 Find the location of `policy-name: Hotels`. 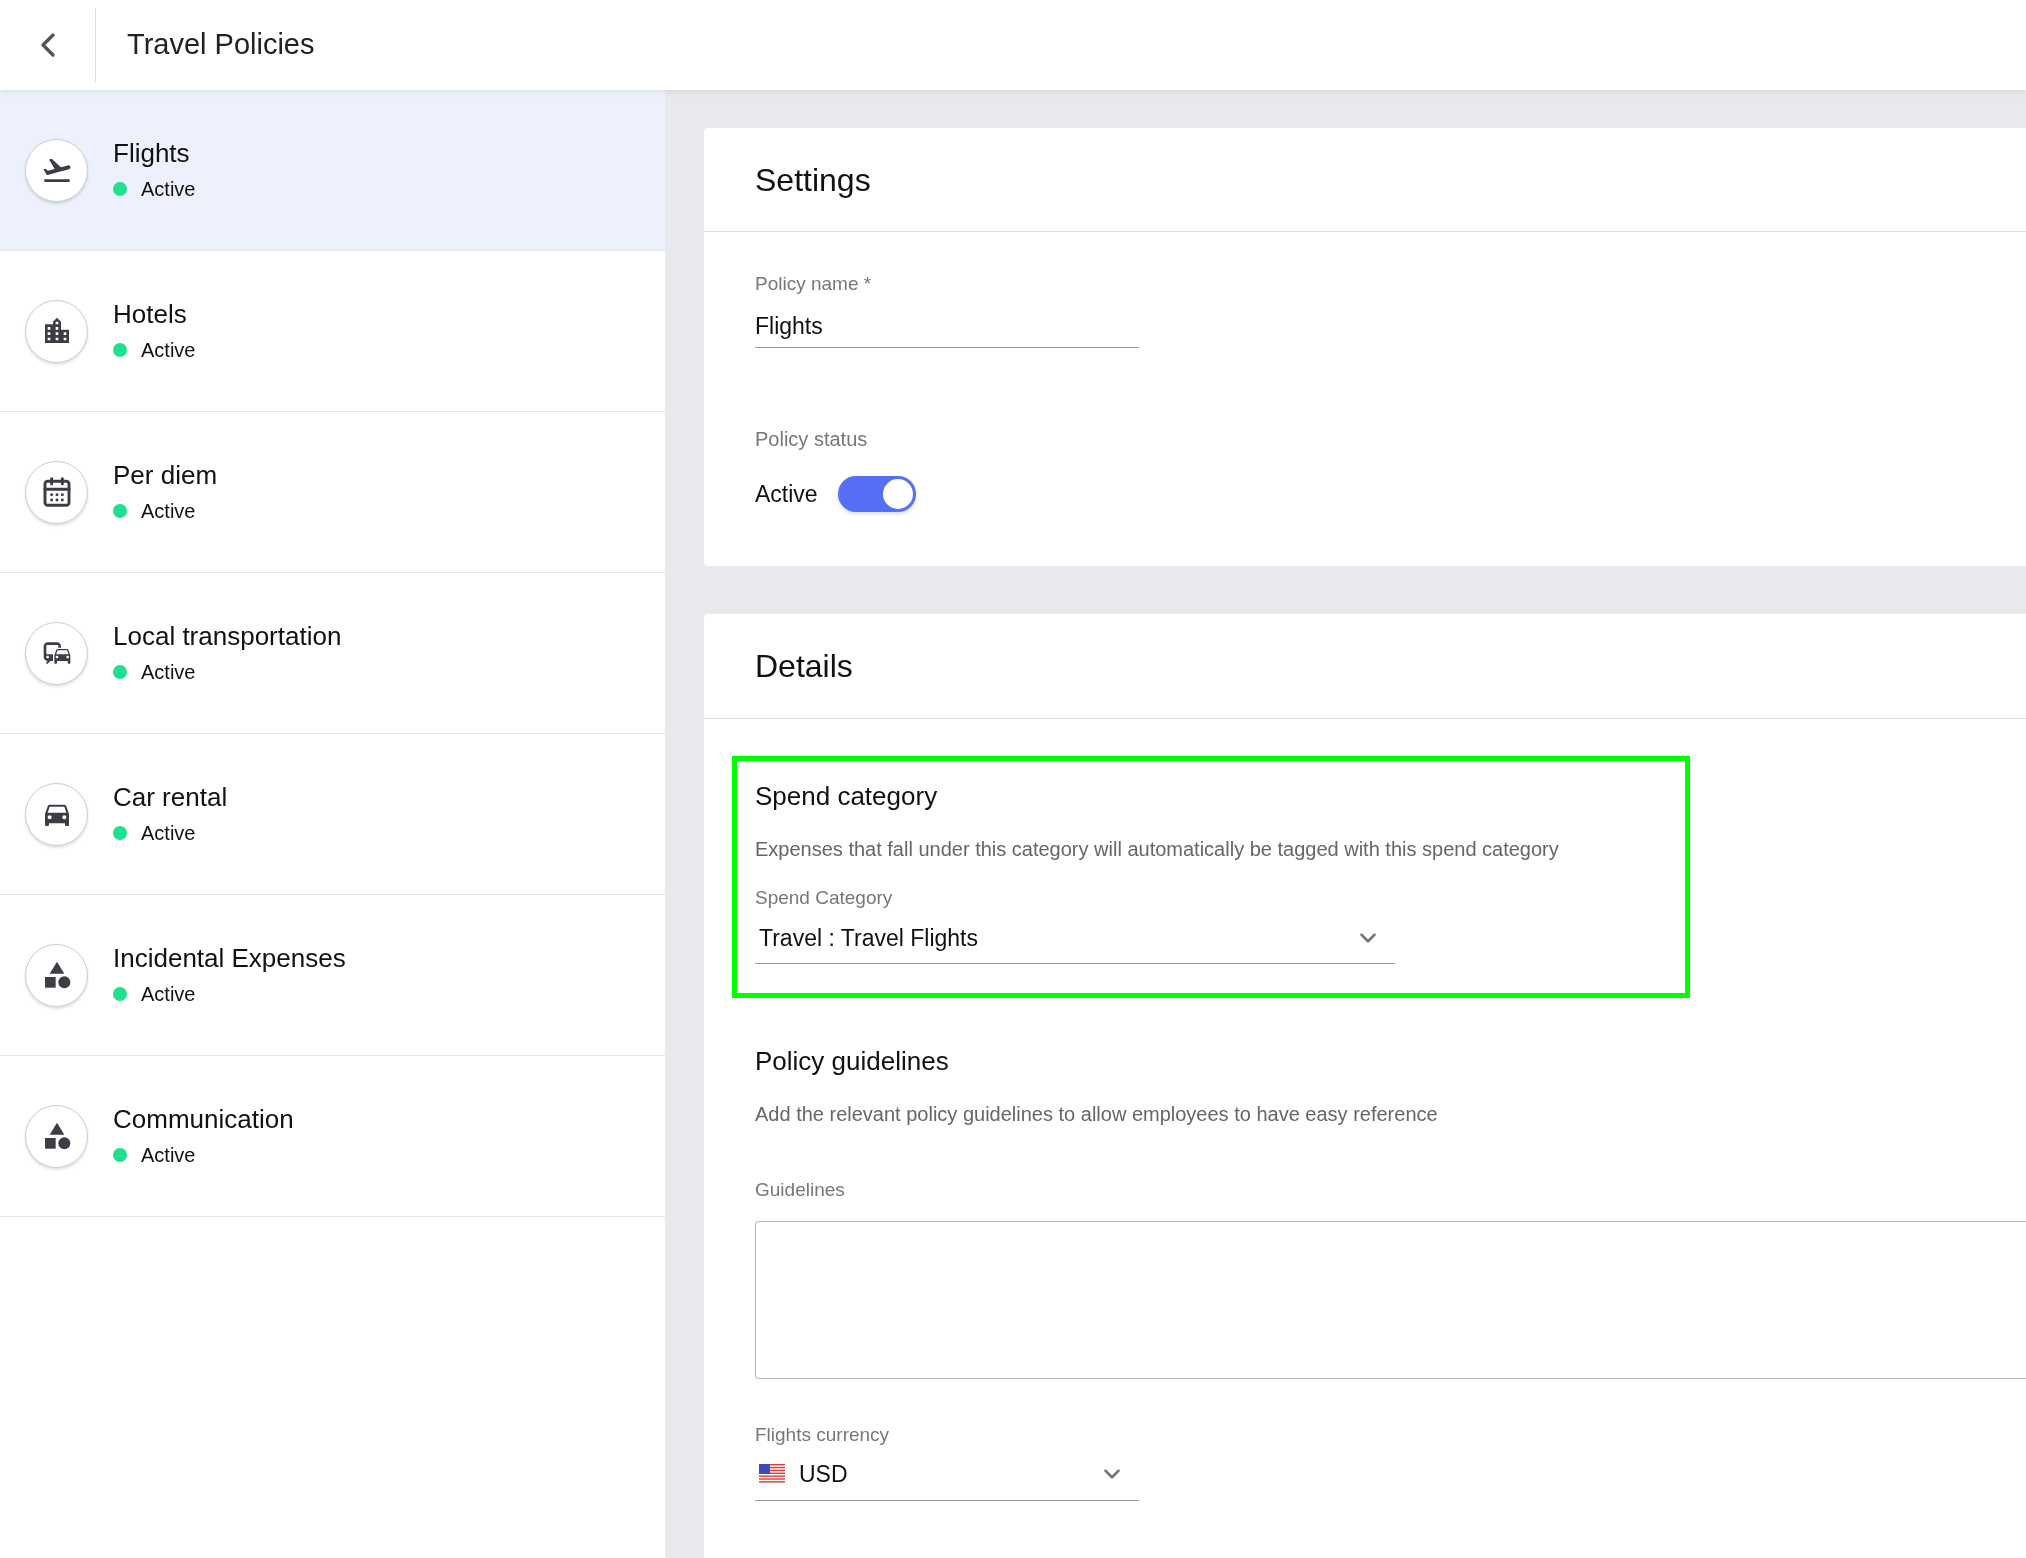

policy-name: Hotels is located at coordinates (150, 314).